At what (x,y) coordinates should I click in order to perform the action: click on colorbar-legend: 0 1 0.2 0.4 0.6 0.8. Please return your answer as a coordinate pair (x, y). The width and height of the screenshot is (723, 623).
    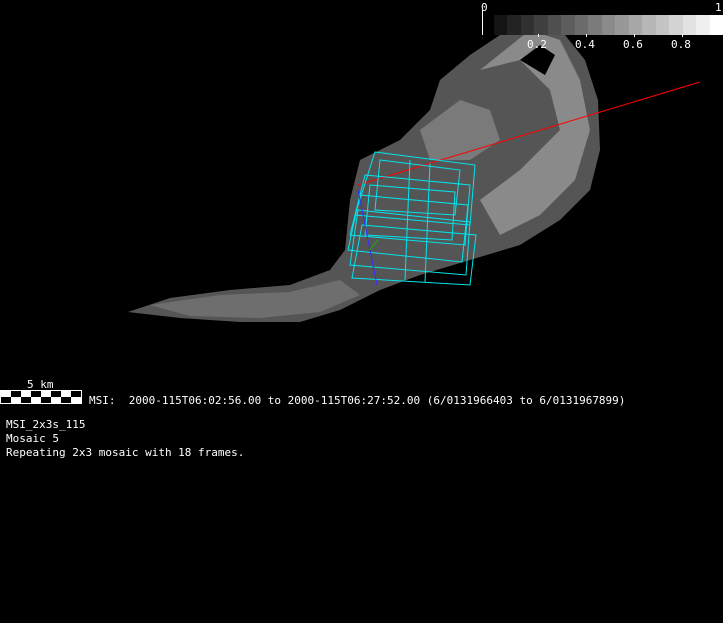
    Looking at the image, I should click on (601, 27).